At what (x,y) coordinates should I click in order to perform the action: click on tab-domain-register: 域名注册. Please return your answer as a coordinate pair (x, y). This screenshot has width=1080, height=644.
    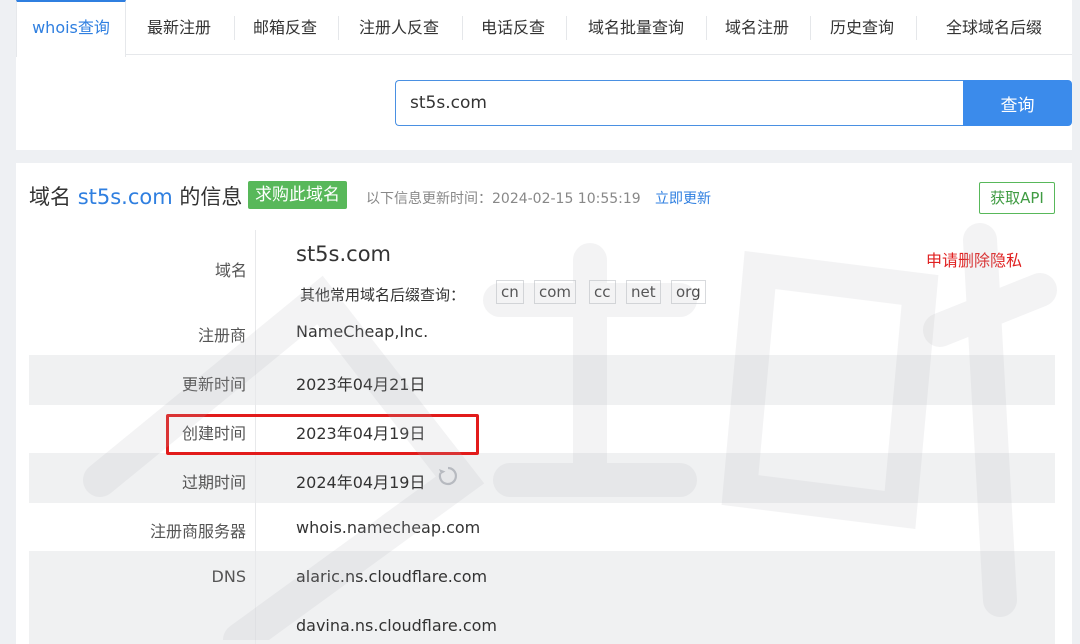
    Looking at the image, I should click on (757, 27).